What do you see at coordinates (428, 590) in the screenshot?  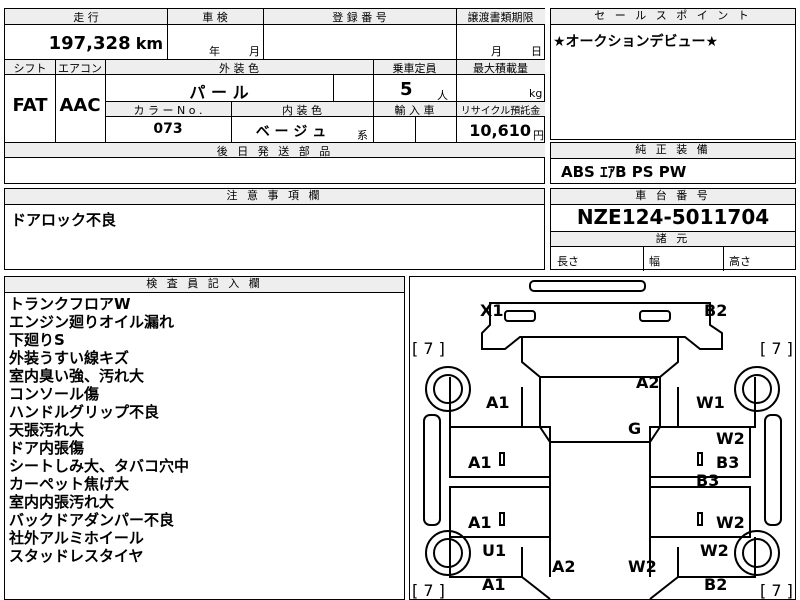 I see `tyre-rear-left: [ 7 ]` at bounding box center [428, 590].